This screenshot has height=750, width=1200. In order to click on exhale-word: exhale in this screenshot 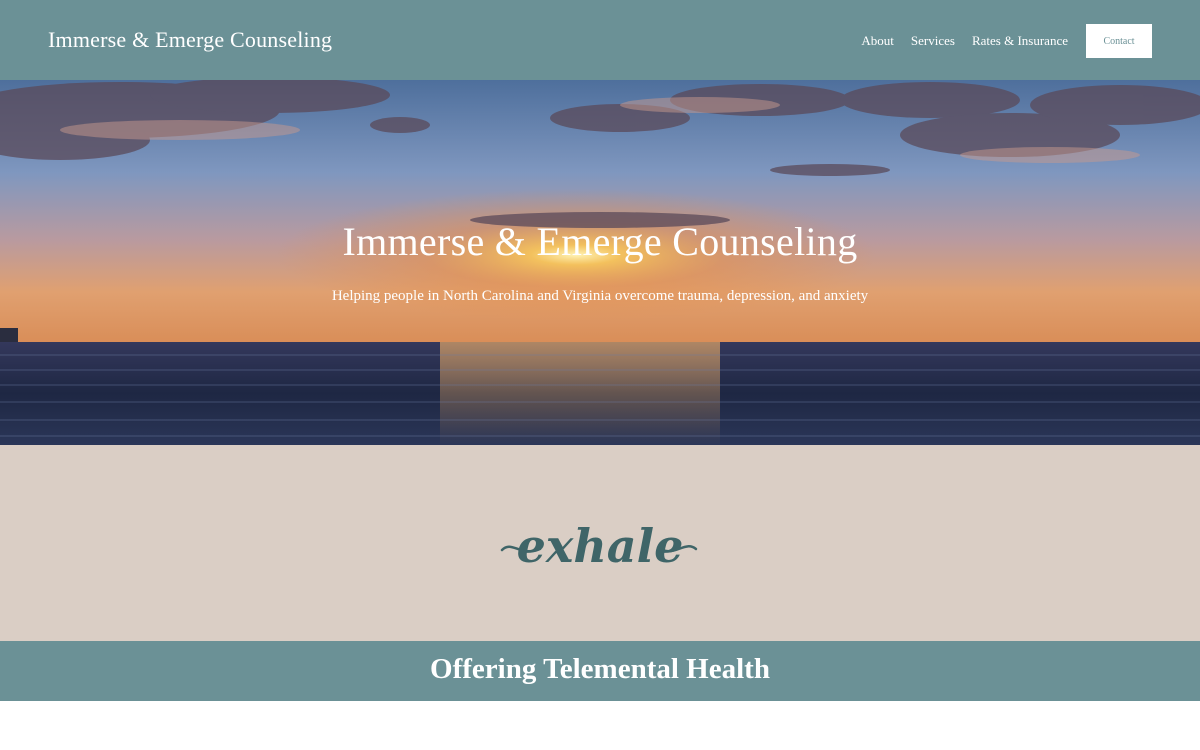, I will do `click(600, 546)`.